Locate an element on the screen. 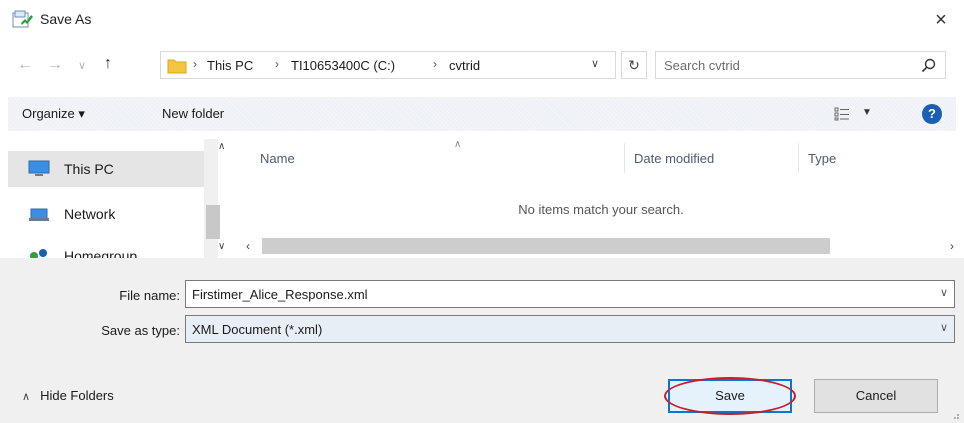 Image resolution: width=964 pixels, height=423 pixels. nav-label: Homegroup is located at coordinates (101, 253).